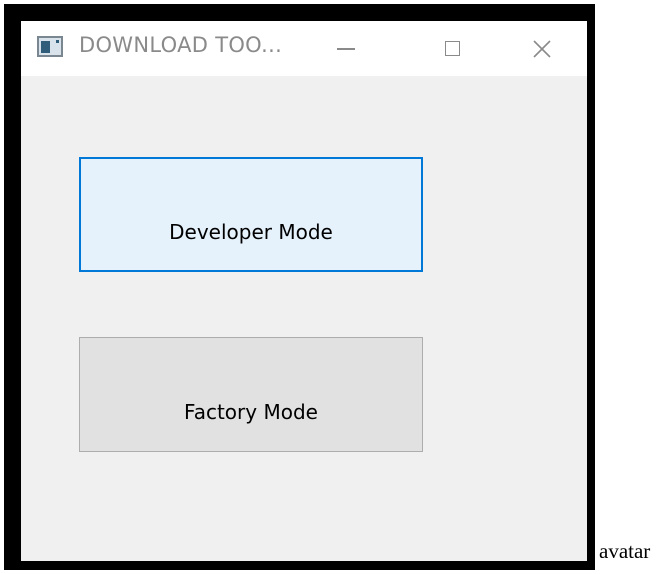 The image size is (667, 574). I want to click on factory-mode-button: Factory Mode, so click(251, 394).